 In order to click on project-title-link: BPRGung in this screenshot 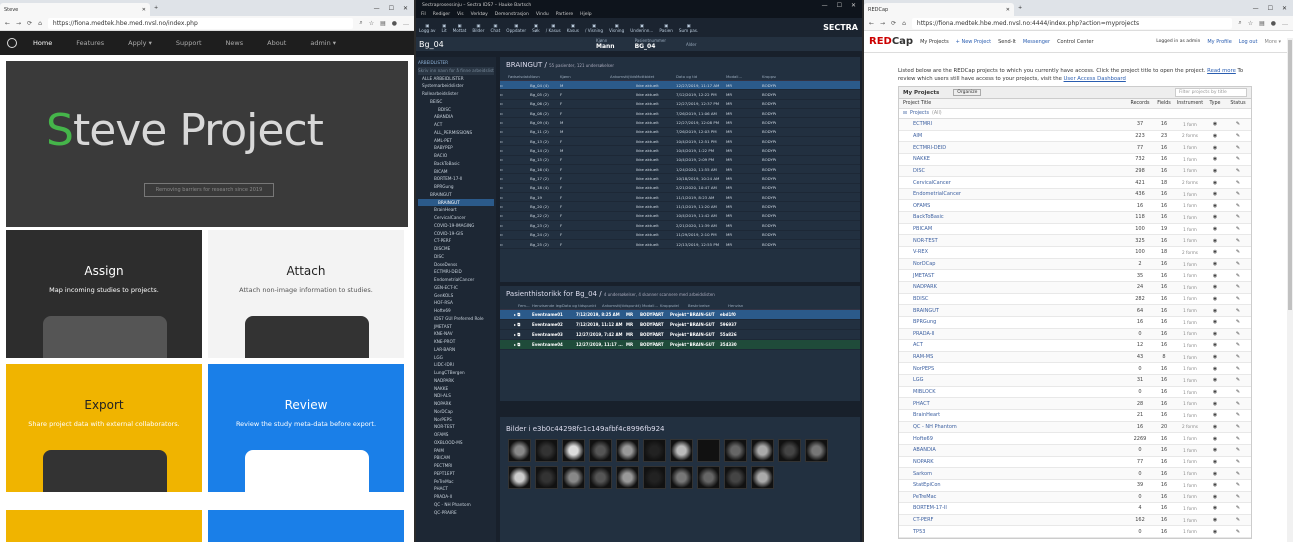, I will do `click(1013, 322)`.